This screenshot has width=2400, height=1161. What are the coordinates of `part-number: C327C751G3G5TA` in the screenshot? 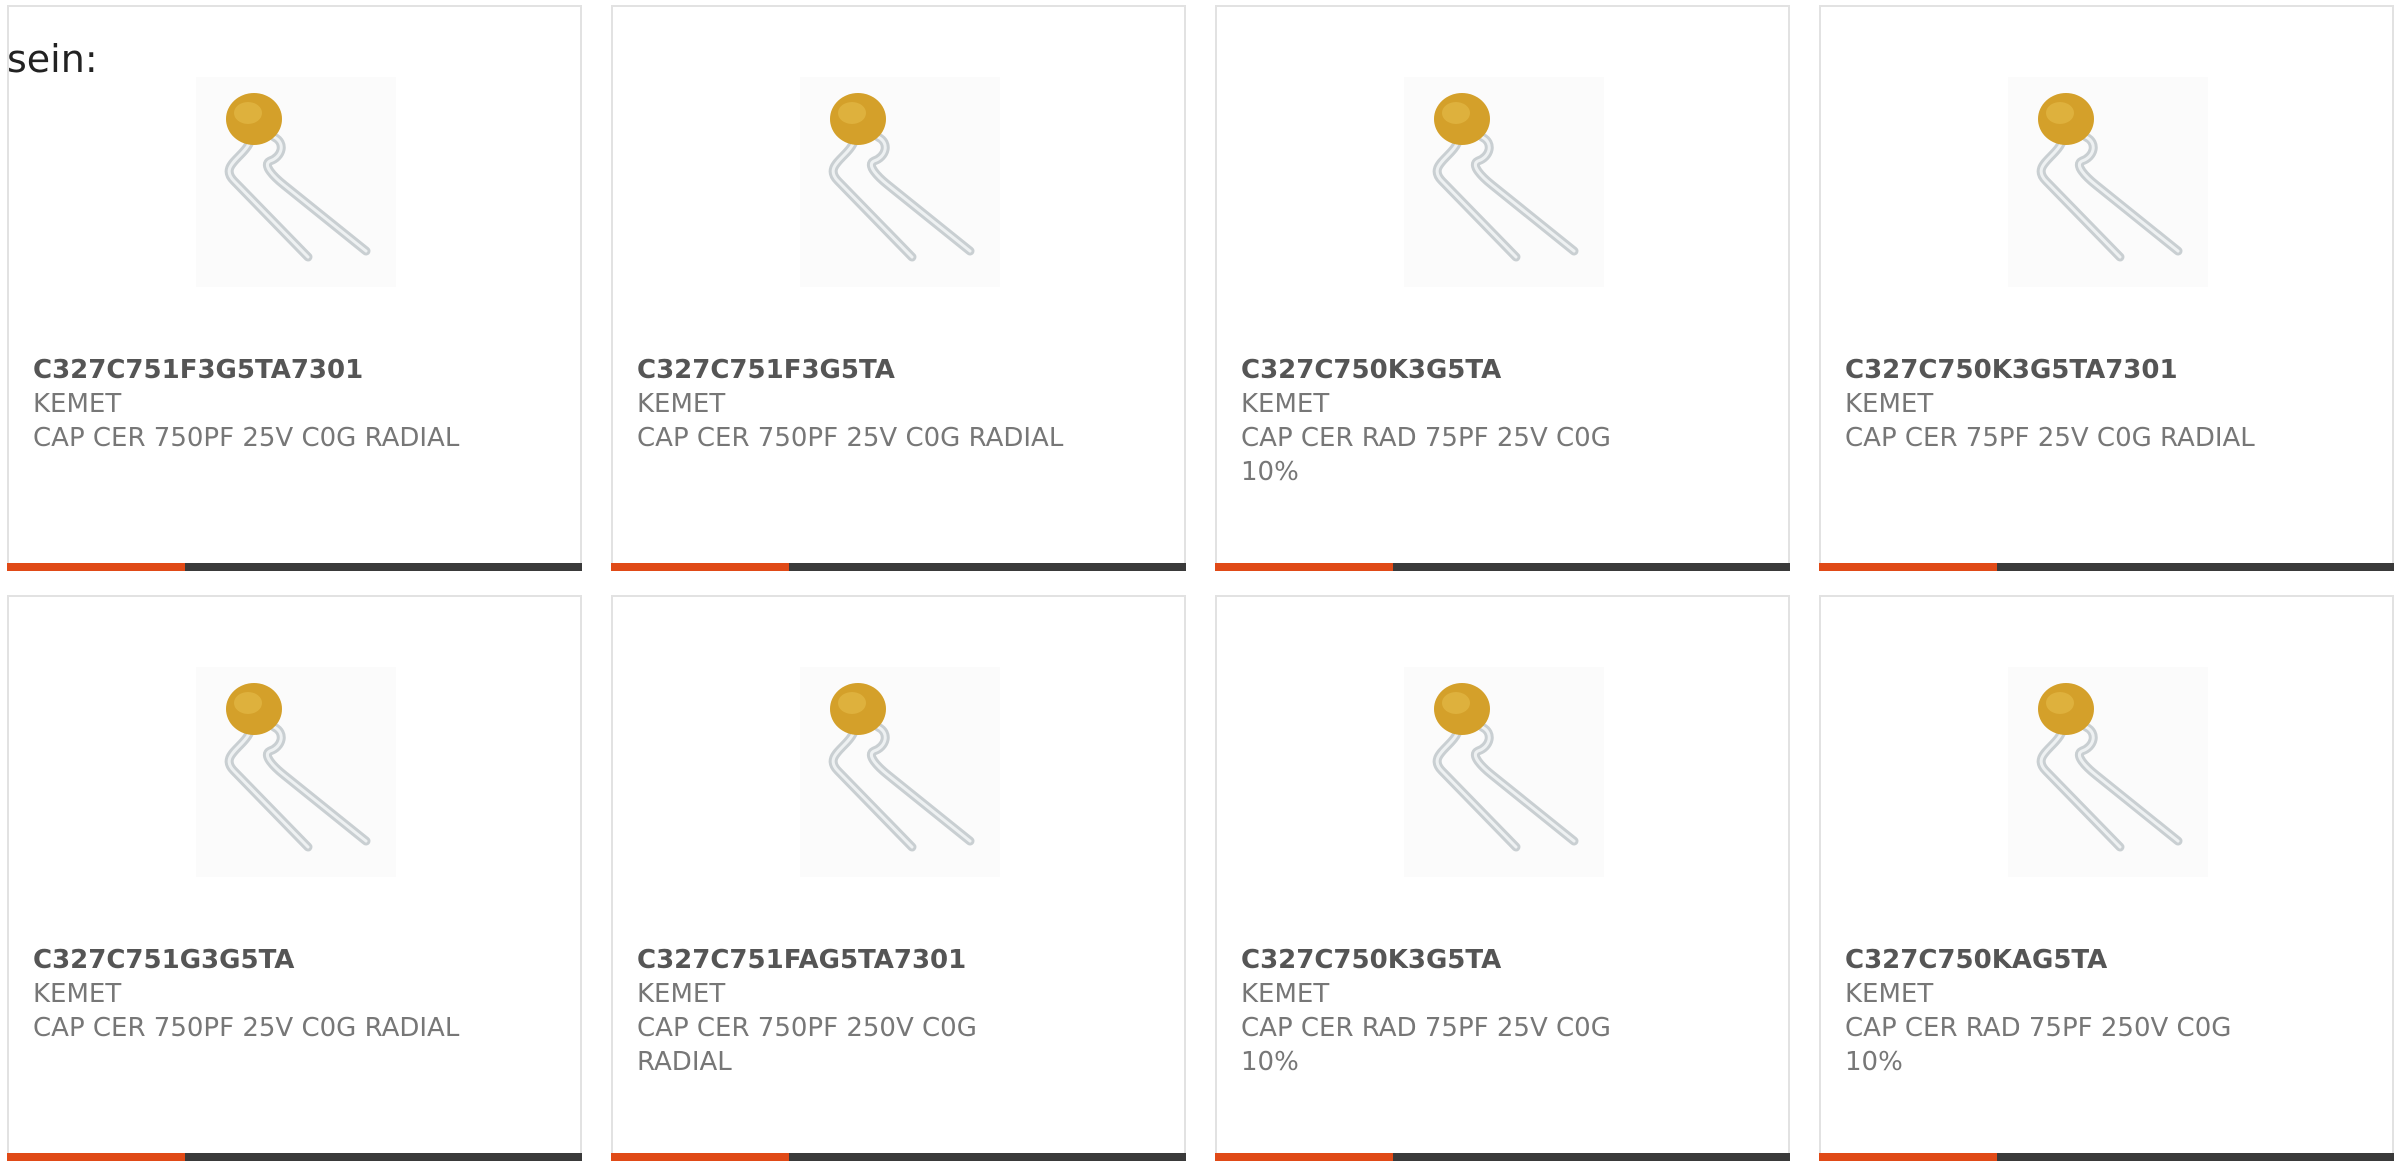 It's located at (163, 960).